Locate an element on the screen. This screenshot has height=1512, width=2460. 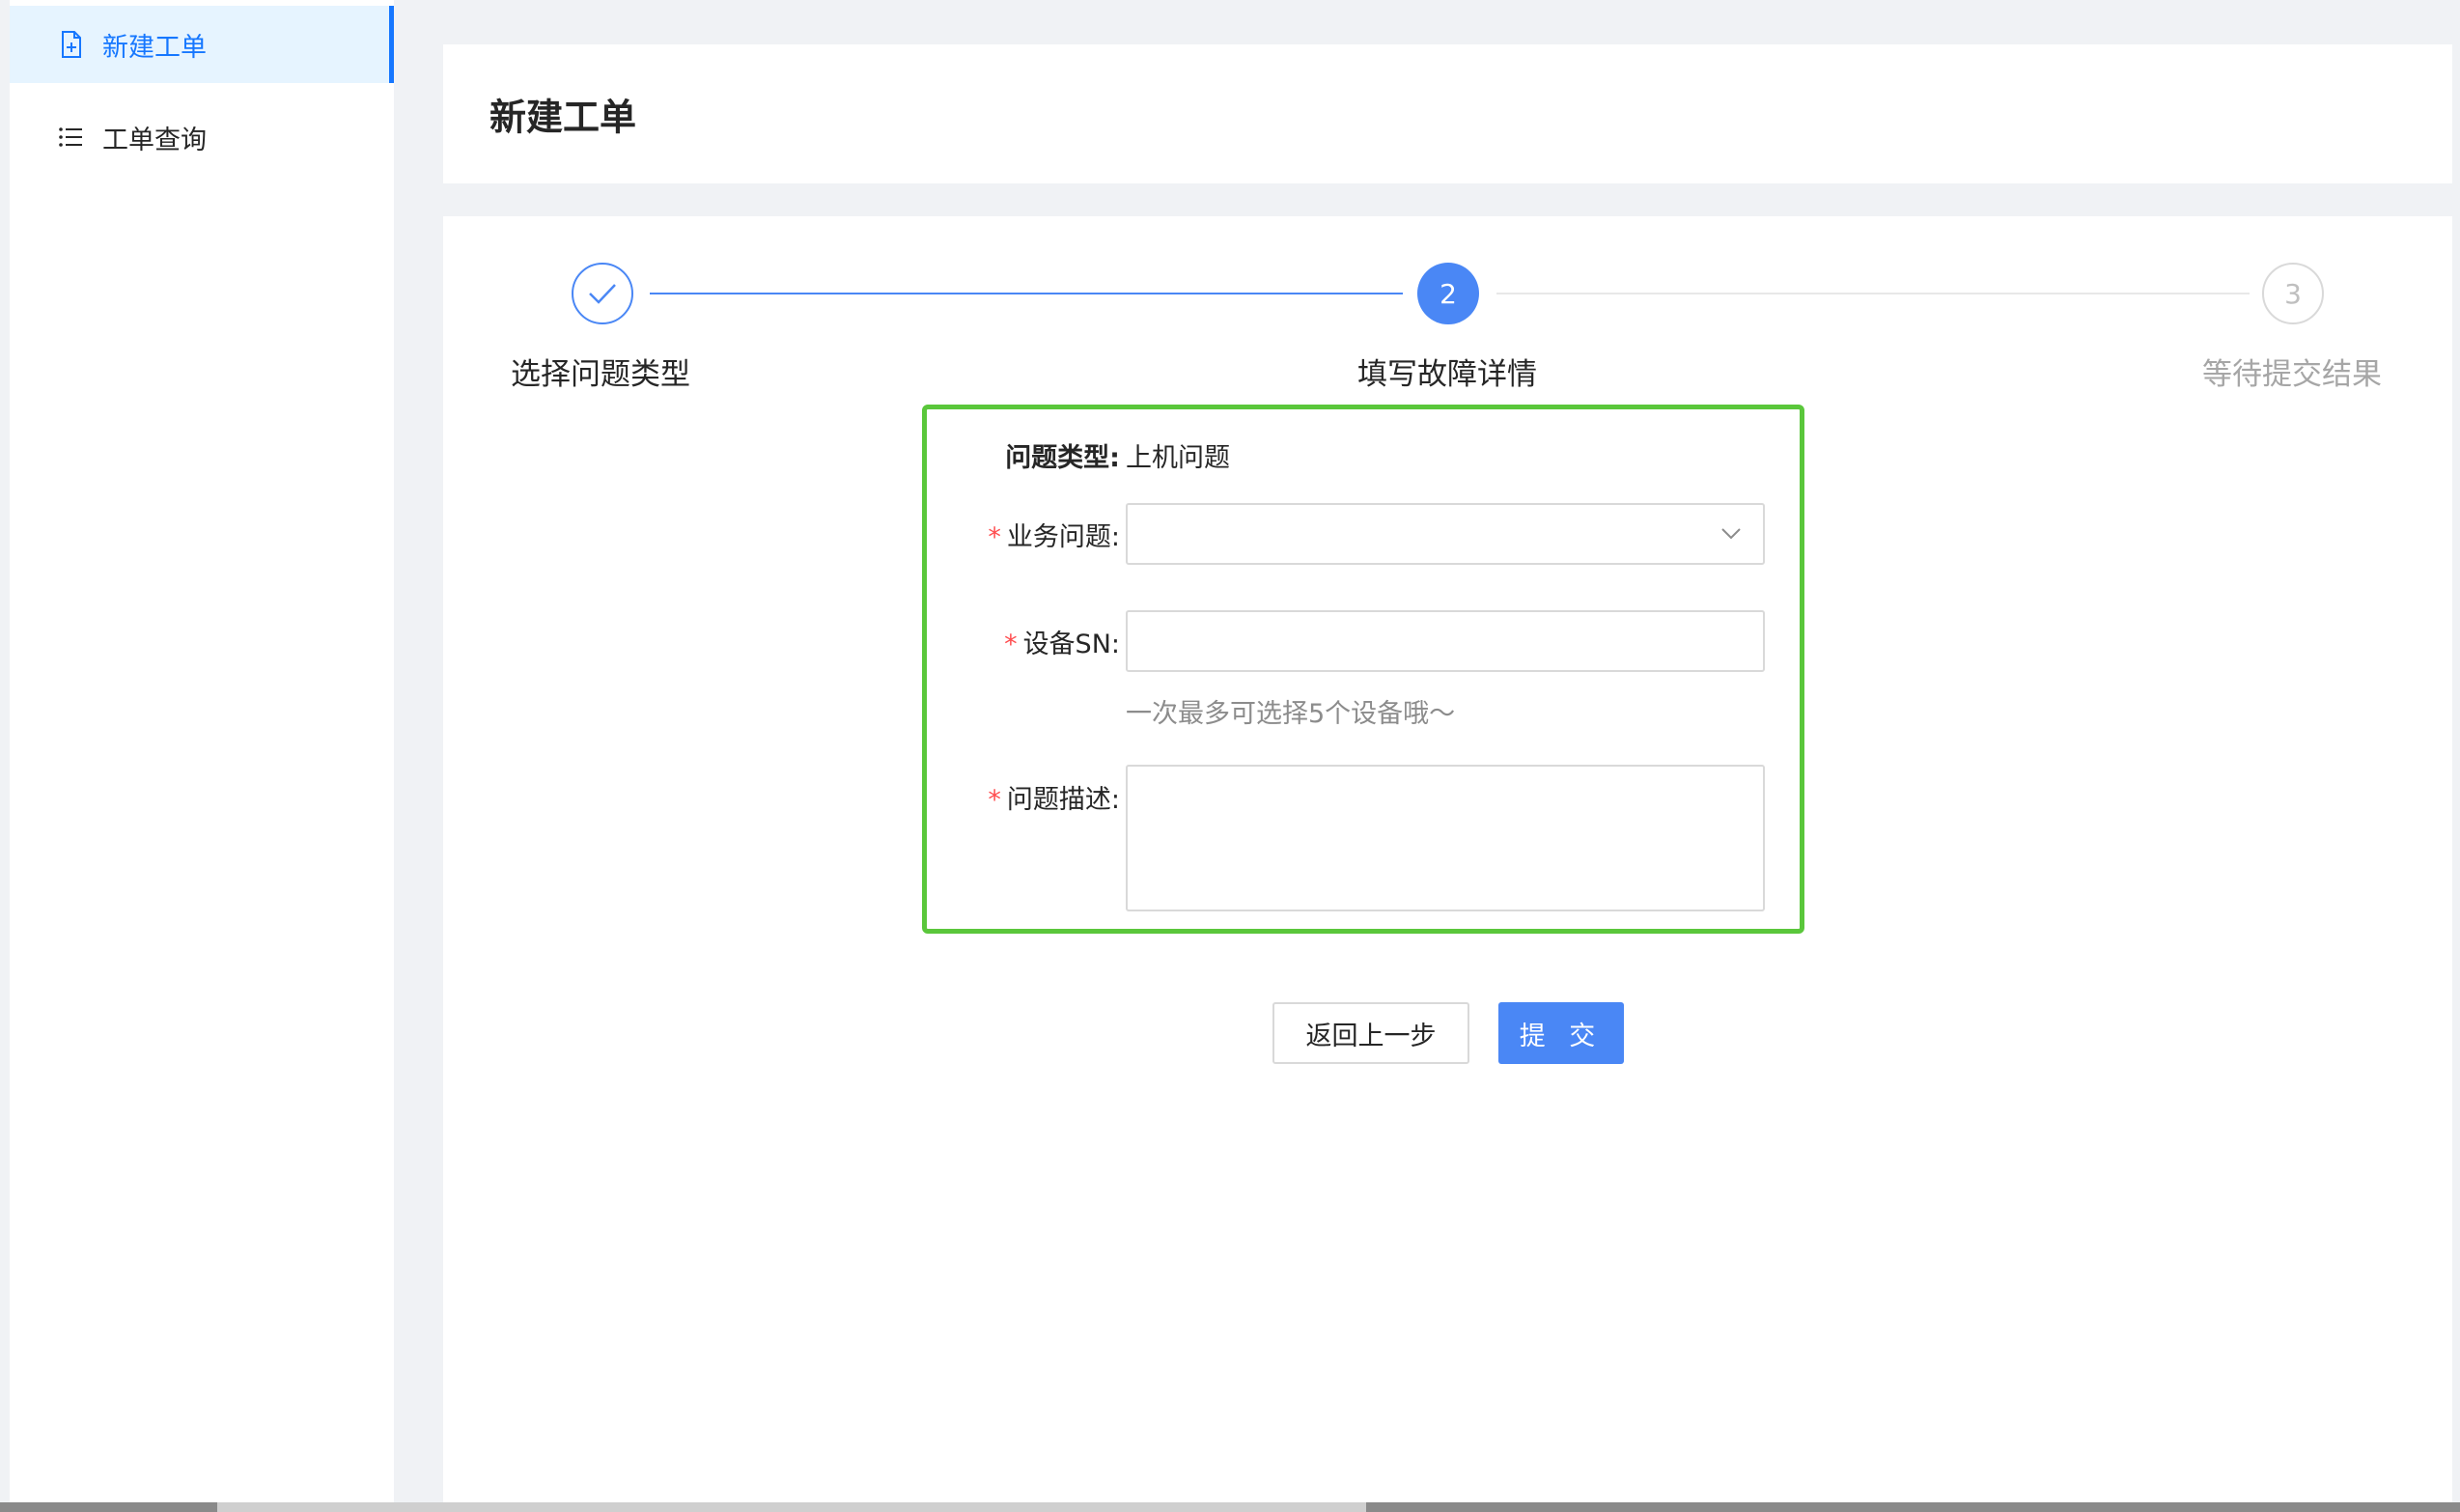
description-label: * 问题描述: is located at coordinates (1054, 800).